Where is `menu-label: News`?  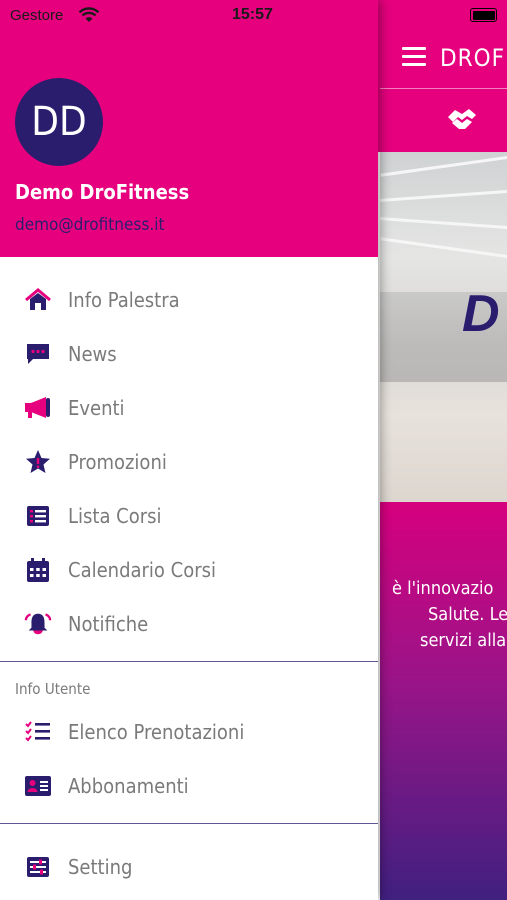 menu-label: News is located at coordinates (92, 354).